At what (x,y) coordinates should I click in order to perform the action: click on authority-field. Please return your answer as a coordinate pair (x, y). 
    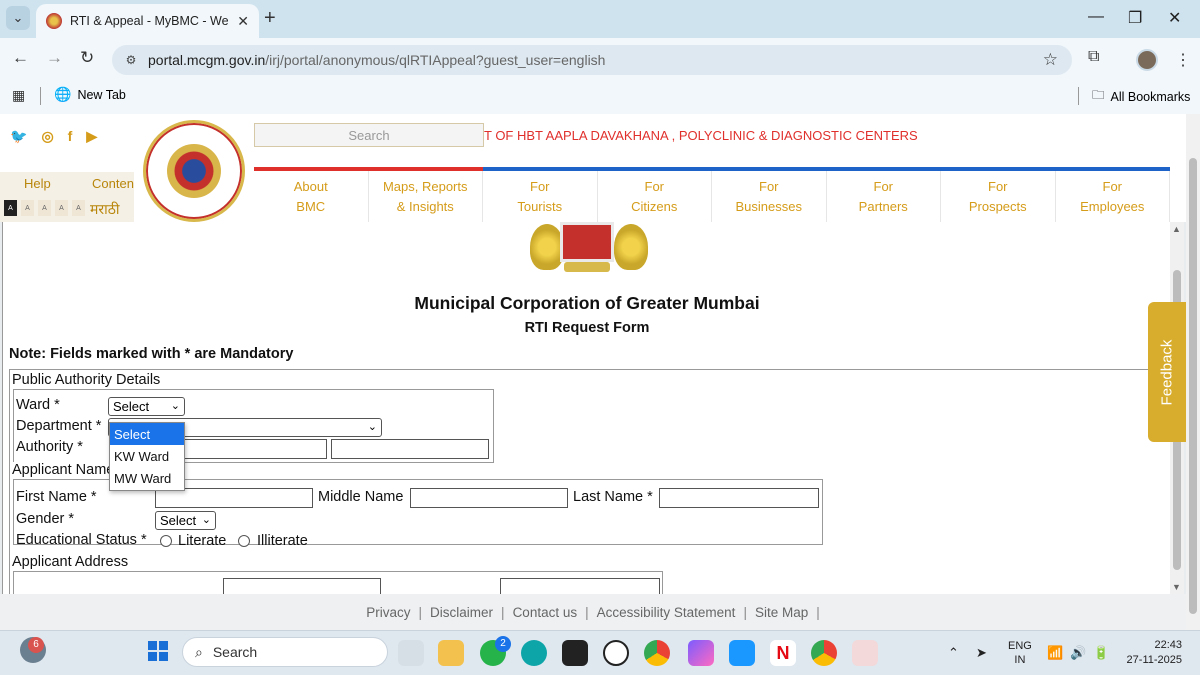
    Looking at the image, I should click on (250, 449).